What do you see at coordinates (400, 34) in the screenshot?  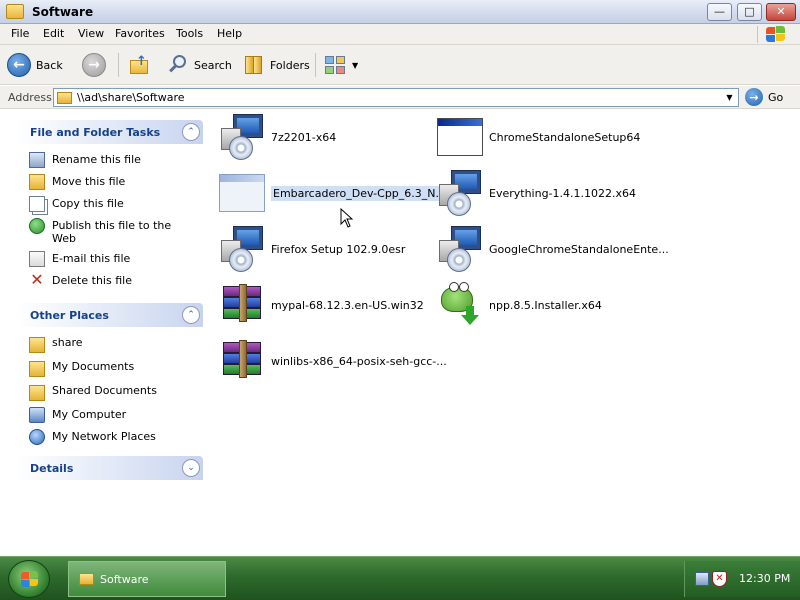 I see `menu-bar: File Edit View Favorites Tools Help` at bounding box center [400, 34].